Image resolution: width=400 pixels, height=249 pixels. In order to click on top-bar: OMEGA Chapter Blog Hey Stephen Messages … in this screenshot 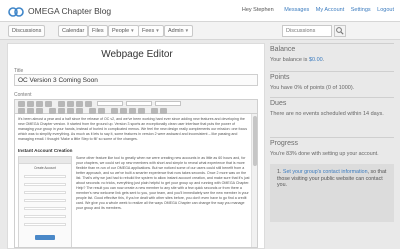, I will do `click(200, 11)`.